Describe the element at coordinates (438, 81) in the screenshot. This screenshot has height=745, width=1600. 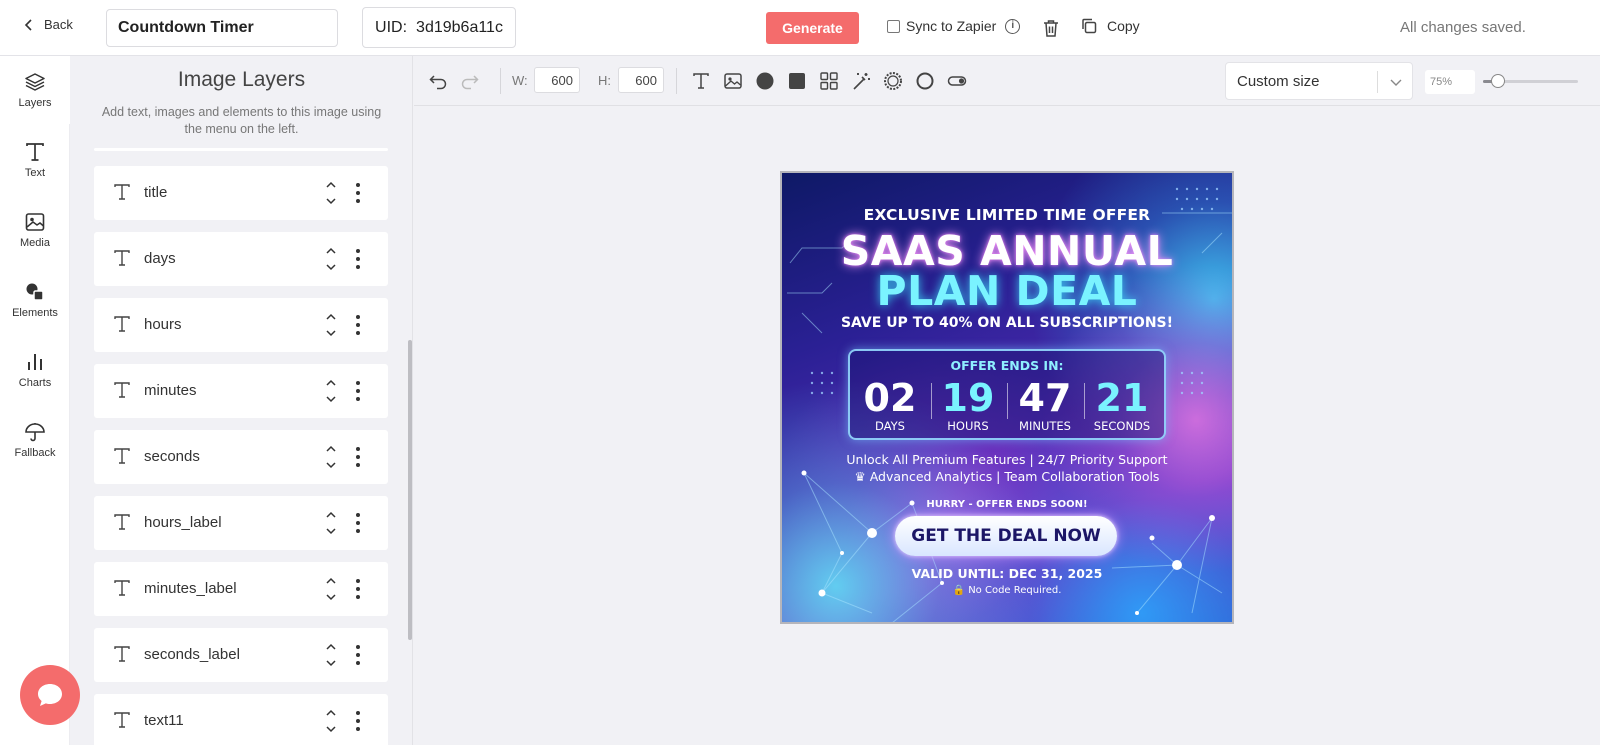
I see `undo-icon` at that location.